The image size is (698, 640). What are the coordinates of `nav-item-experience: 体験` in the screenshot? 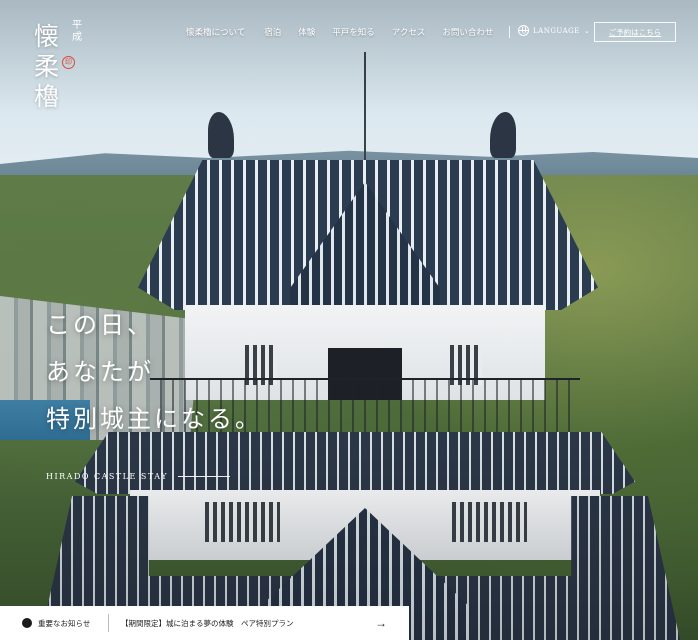 It's located at (306, 32).